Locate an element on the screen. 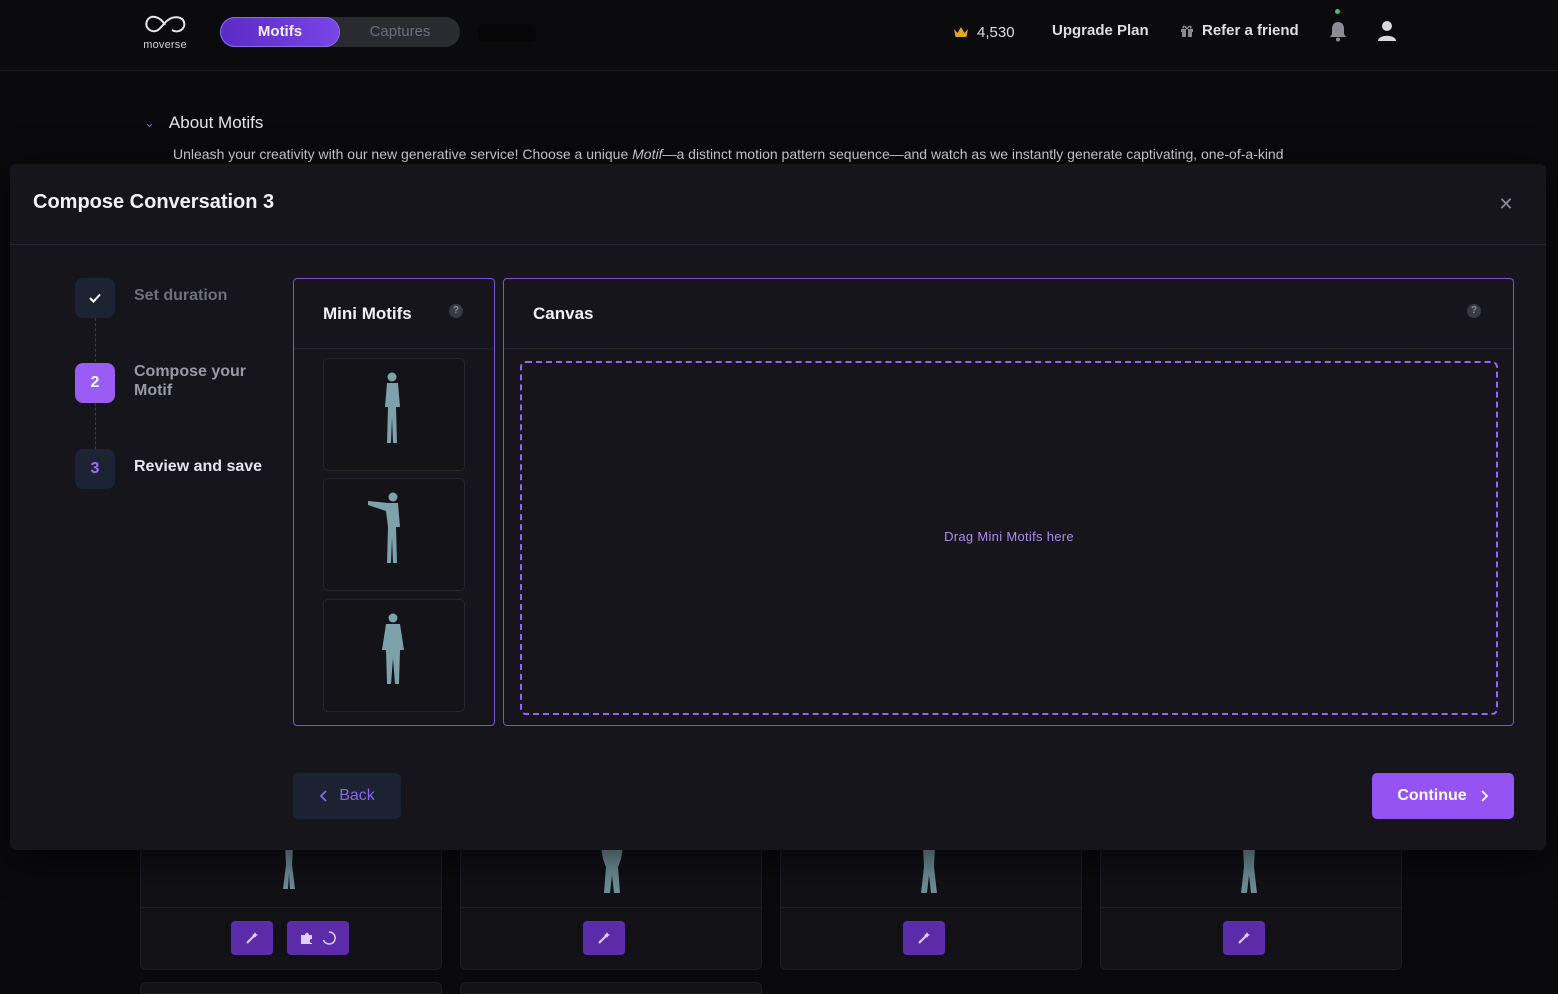 This screenshot has height=994, width=1558. chevron-right-icon is located at coordinates (1484, 796).